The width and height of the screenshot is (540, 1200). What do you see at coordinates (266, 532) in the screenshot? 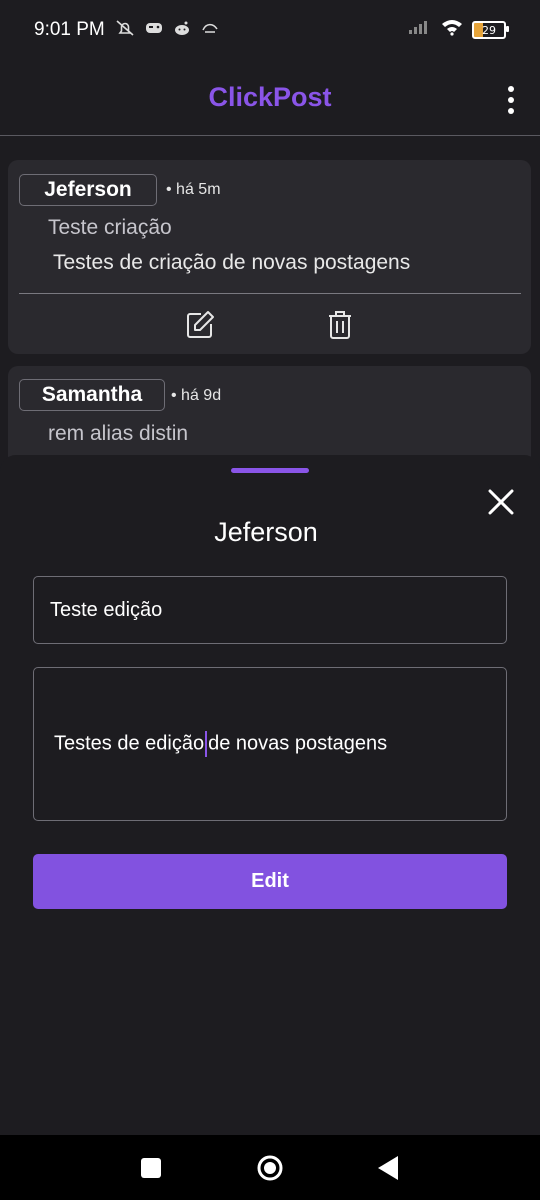
I see `sheet-title: Jeferson` at bounding box center [266, 532].